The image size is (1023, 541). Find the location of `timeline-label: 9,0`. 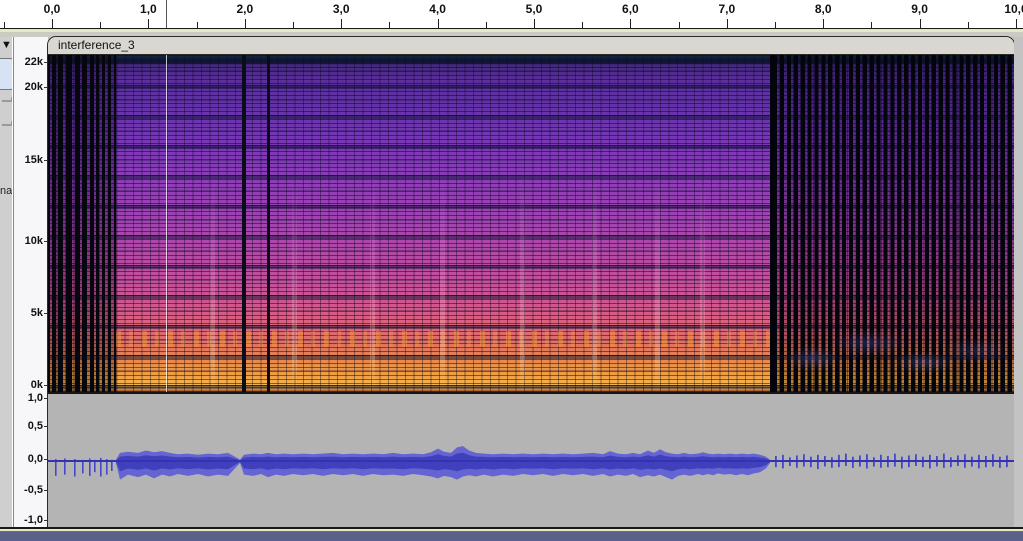

timeline-label: 9,0 is located at coordinates (919, 9).